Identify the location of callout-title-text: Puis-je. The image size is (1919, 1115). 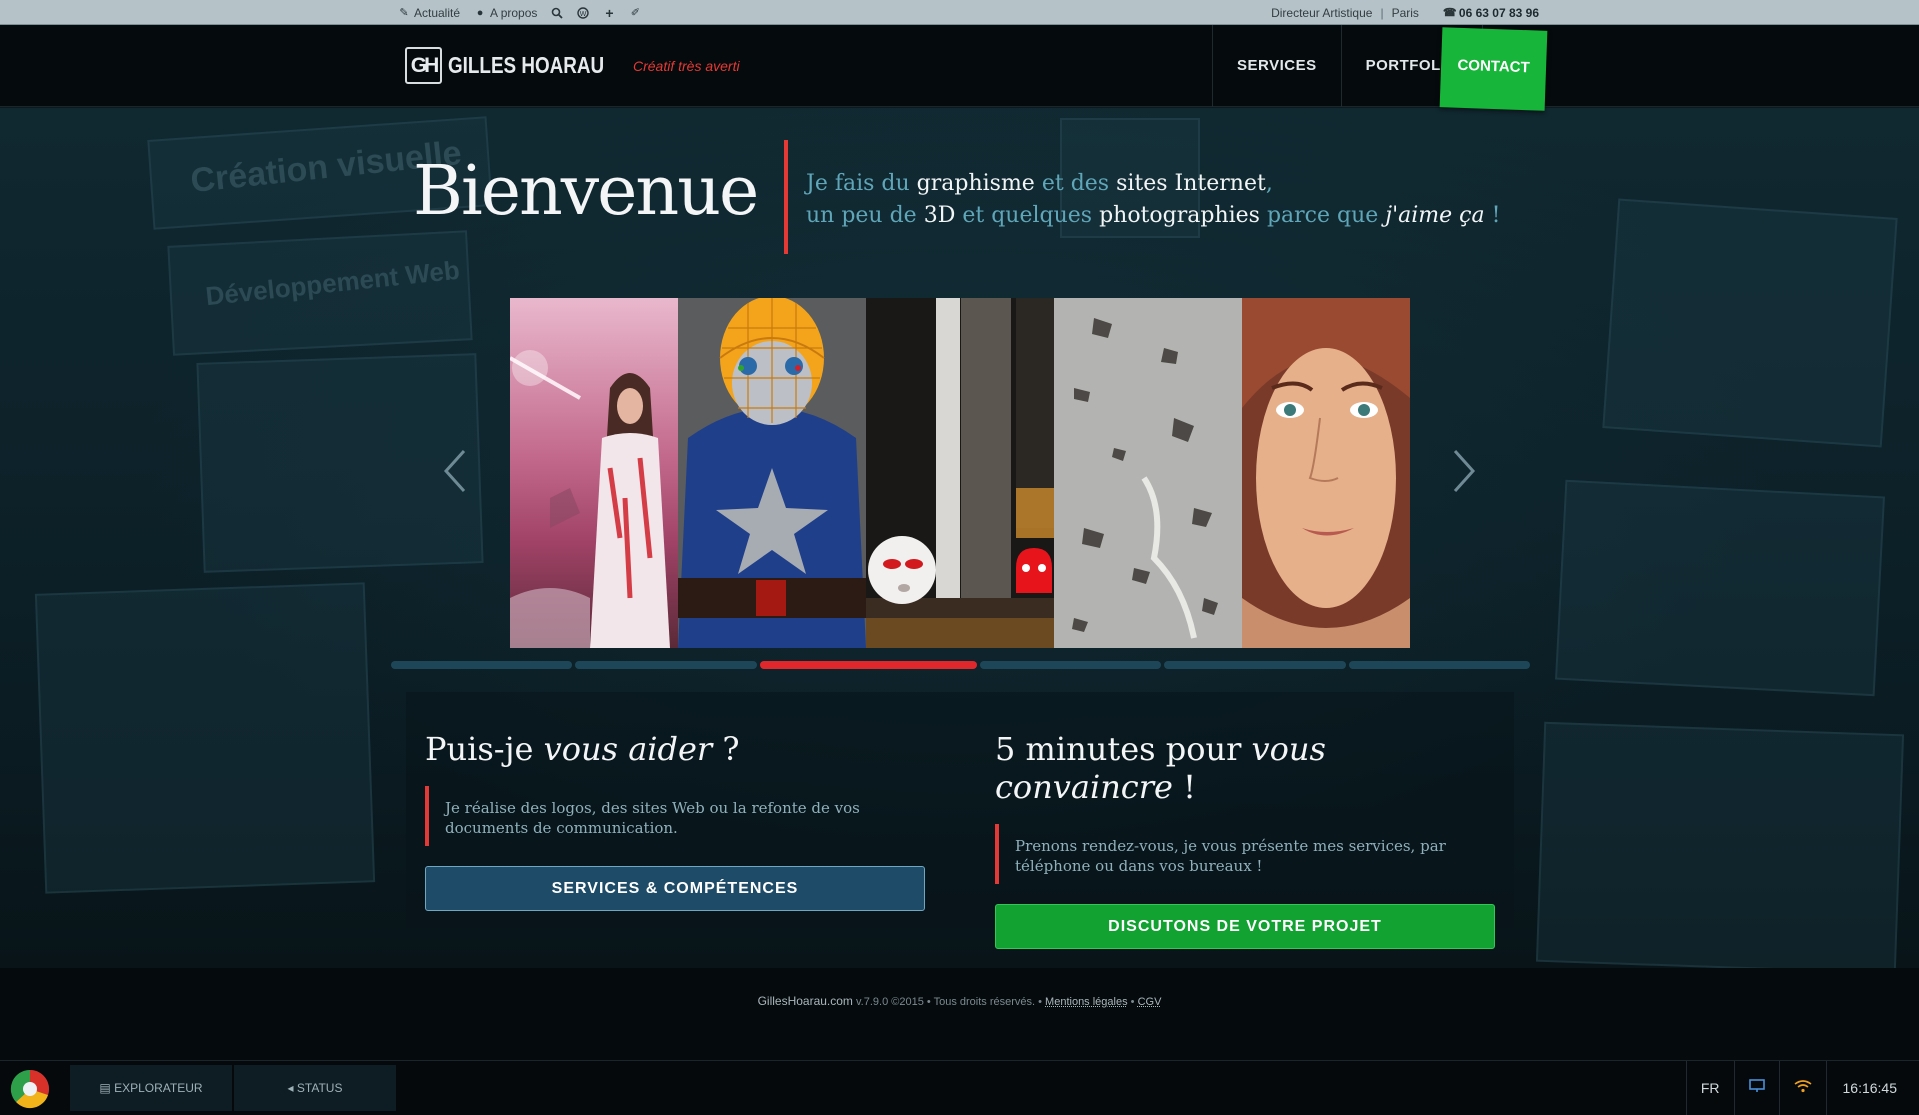
(484, 749).